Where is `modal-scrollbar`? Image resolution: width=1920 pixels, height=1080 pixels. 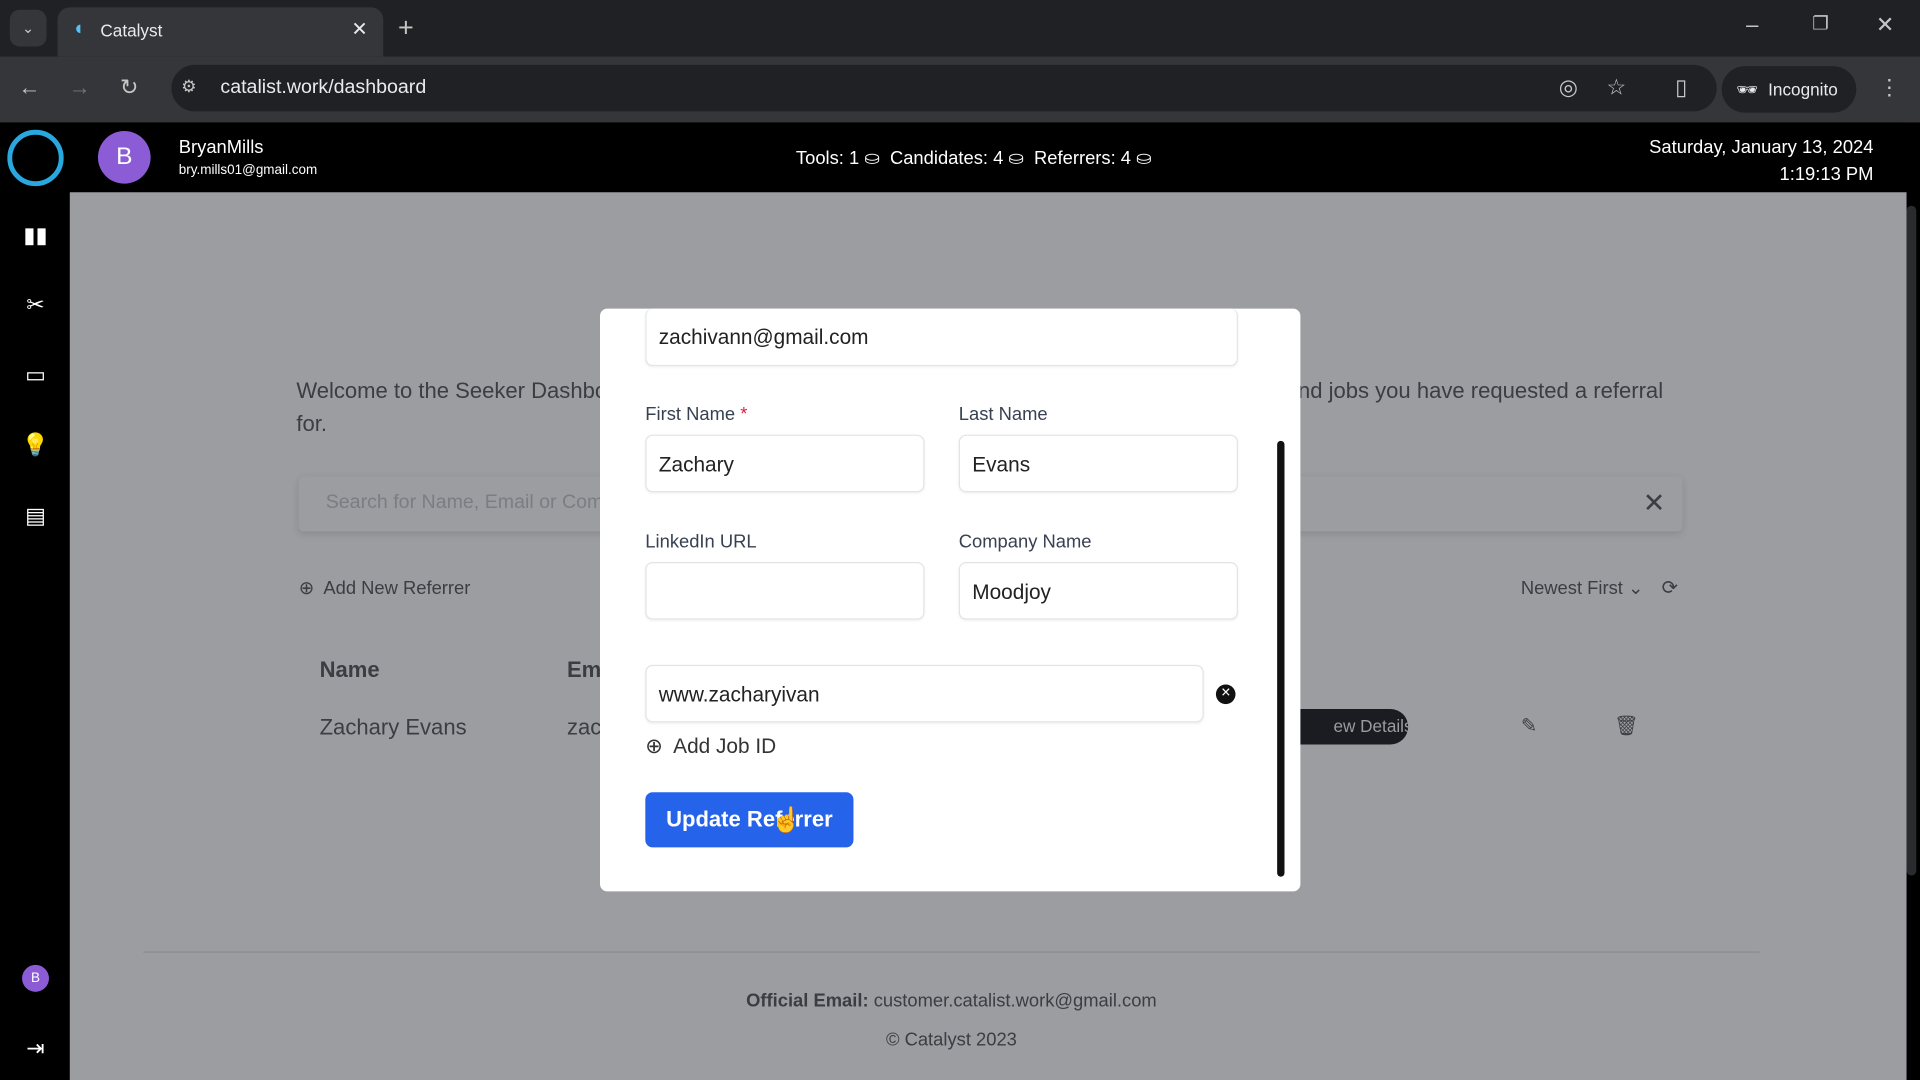 modal-scrollbar is located at coordinates (1281, 658).